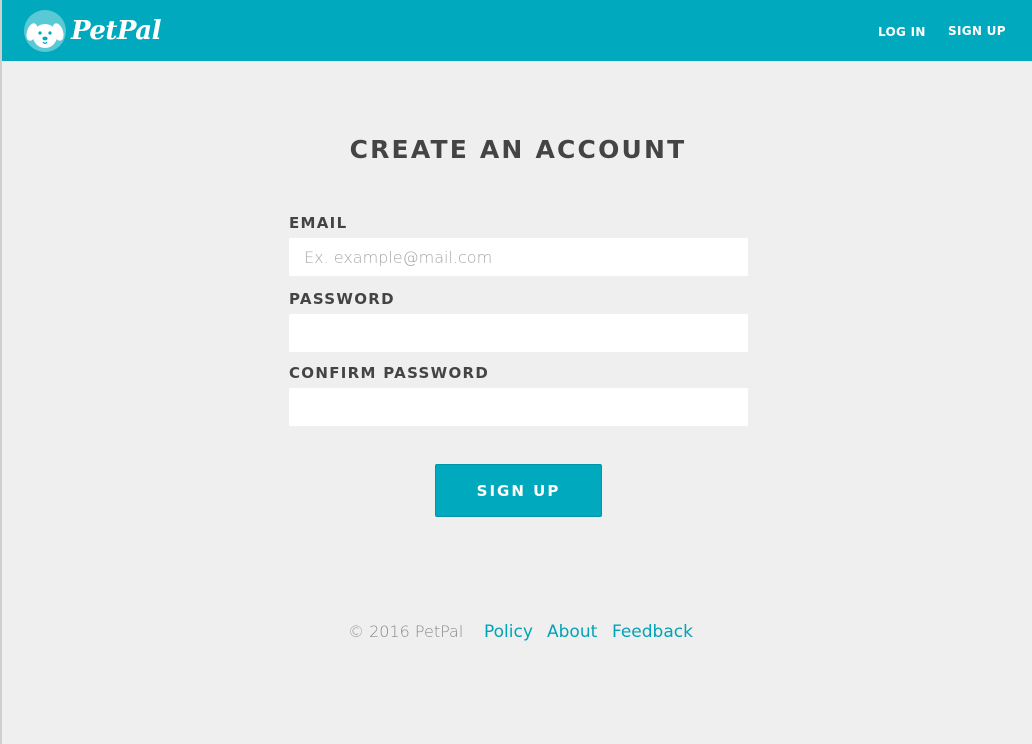 The width and height of the screenshot is (1032, 744). Describe the element at coordinates (518, 257) in the screenshot. I see `email-field` at that location.